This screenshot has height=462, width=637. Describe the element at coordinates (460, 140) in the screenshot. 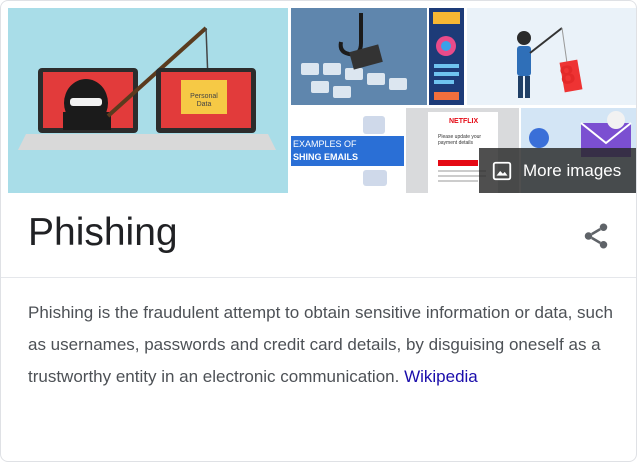

I see `netflix-heading: Please update your payment details` at that location.